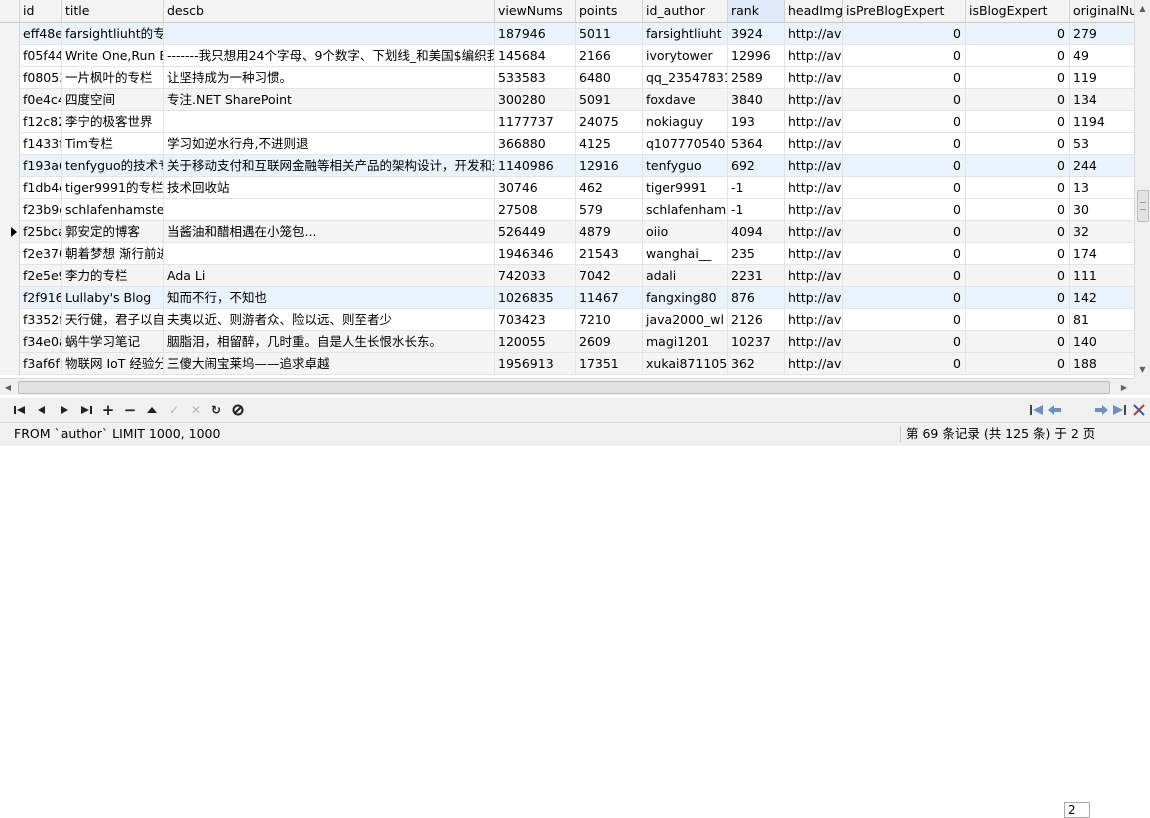 The image size is (1150, 818). I want to click on cell-rank: 4094, so click(756, 231).